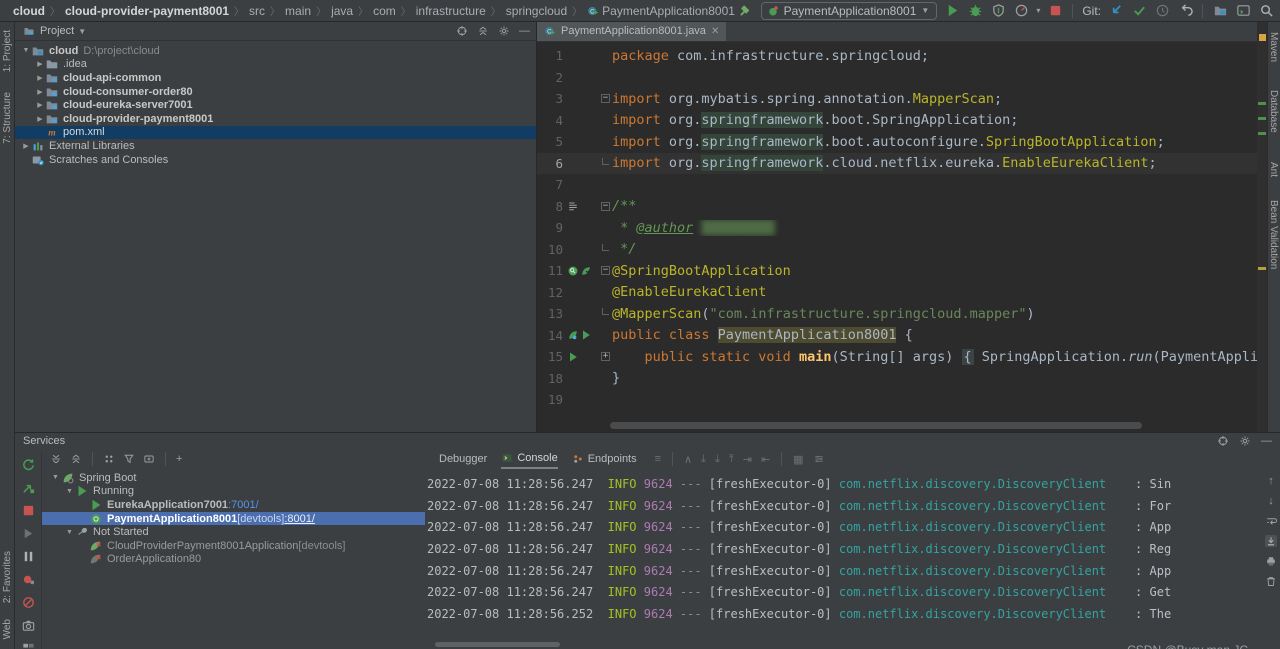  Describe the element at coordinates (1271, 521) in the screenshot. I see `soft-wrap-icon` at that location.